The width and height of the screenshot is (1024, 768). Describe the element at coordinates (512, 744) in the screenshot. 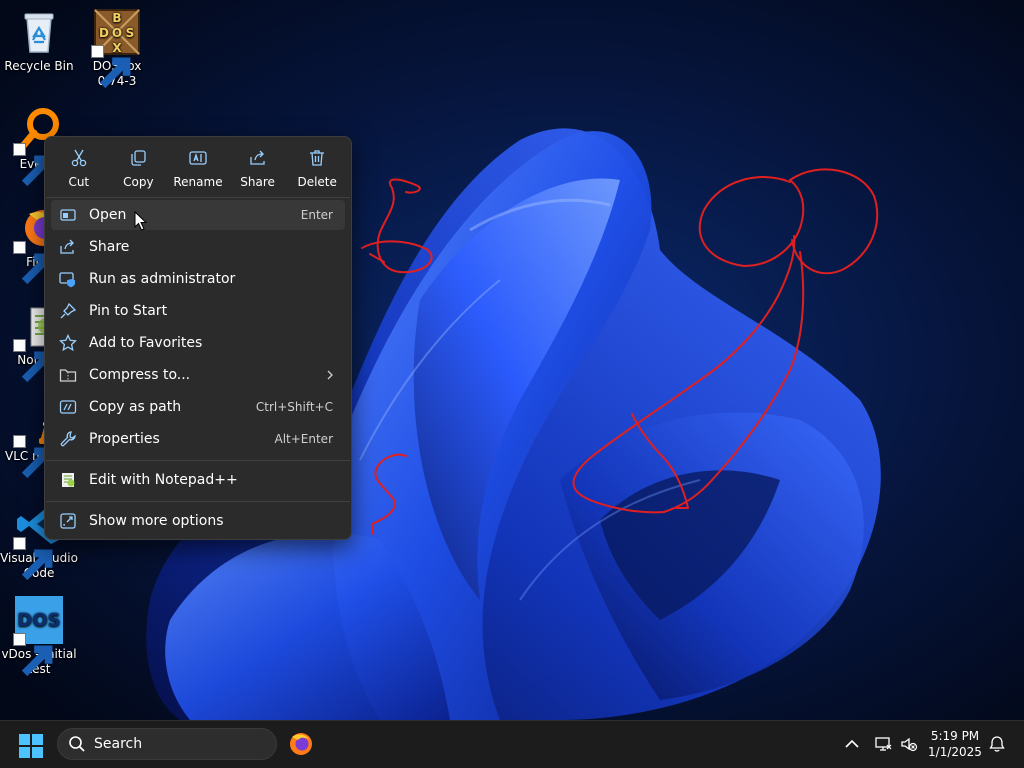

I see `taskbar: Search 5:19 PM 1/1/2025` at that location.